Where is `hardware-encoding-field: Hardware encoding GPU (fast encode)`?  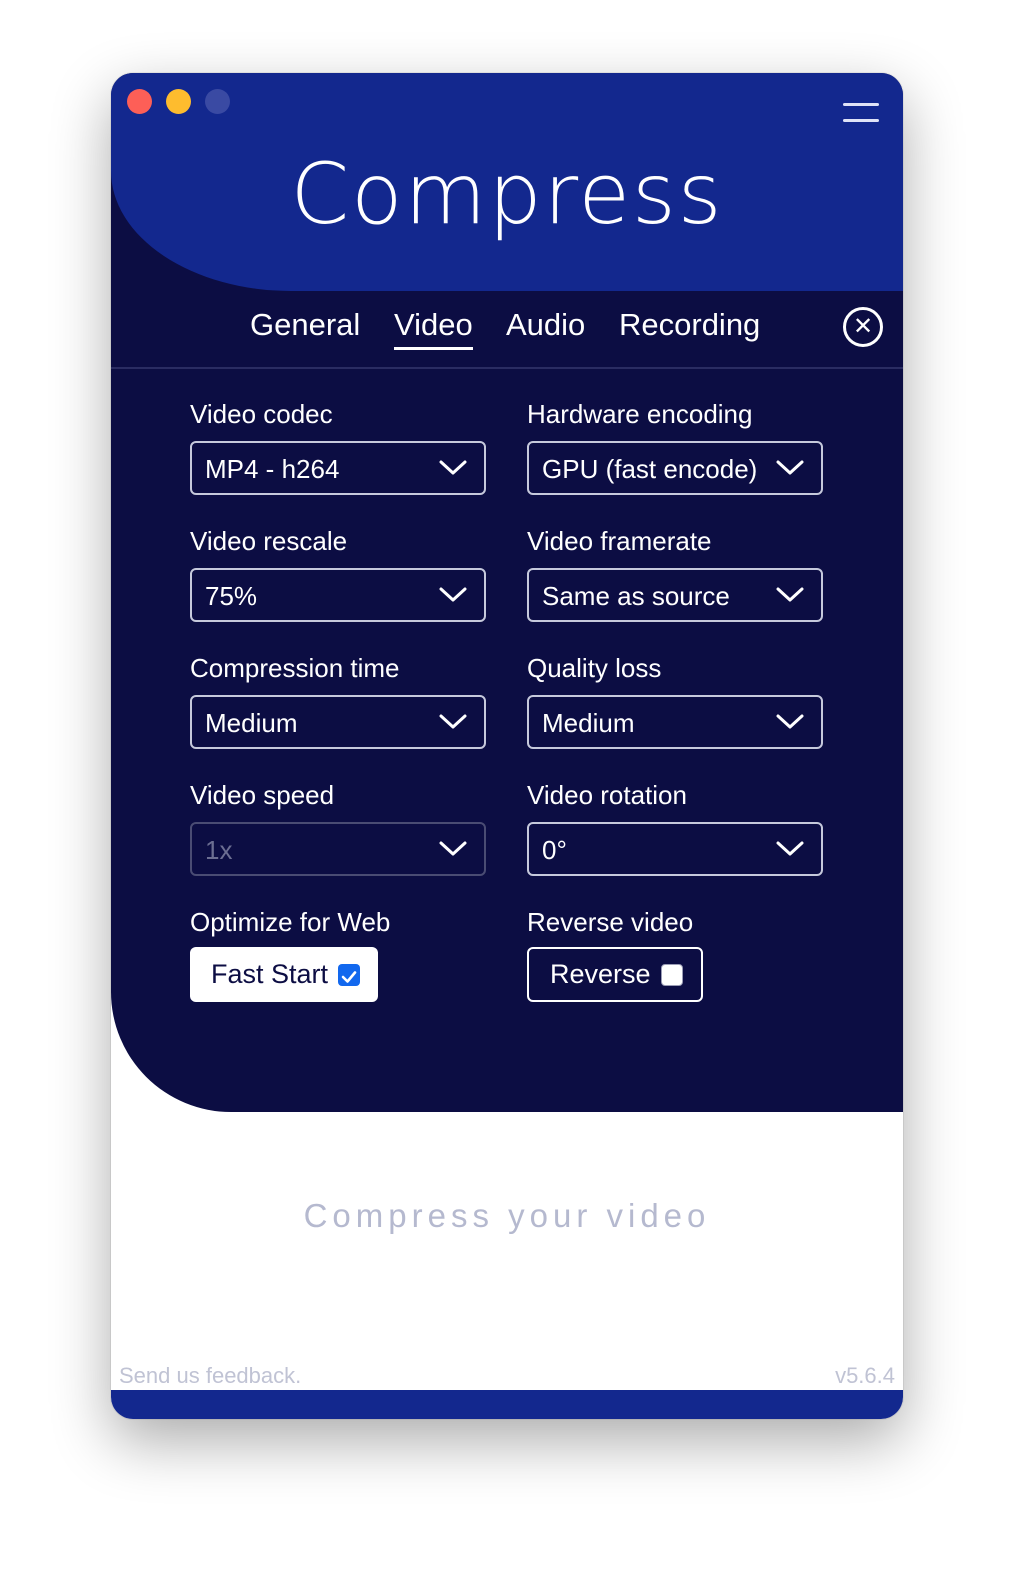
hardware-encoding-field: Hardware encoding GPU (fast encode) is located at coordinates (675, 447).